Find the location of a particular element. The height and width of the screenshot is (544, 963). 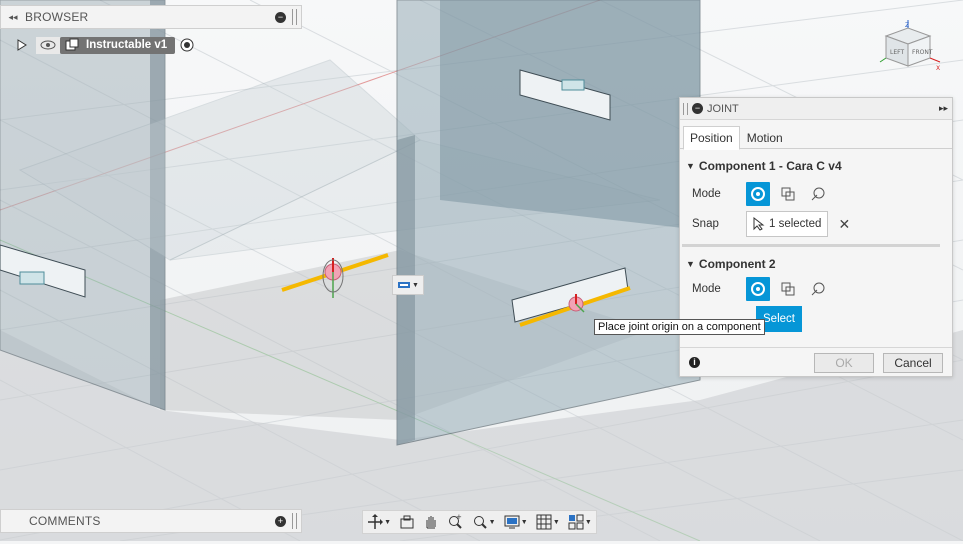

component2-section-header: ▼ Component 2 is located at coordinates (819, 264).